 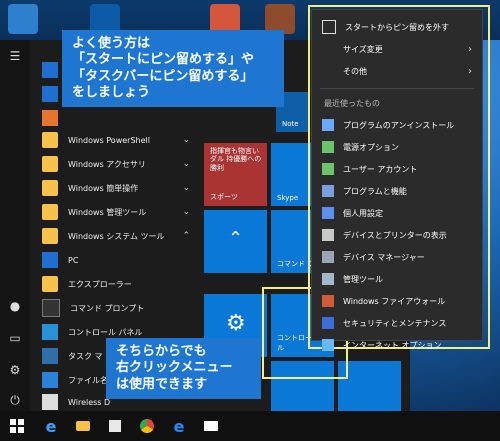 I want to click on app-label: Windows システム ツール, so click(x=116, y=236).